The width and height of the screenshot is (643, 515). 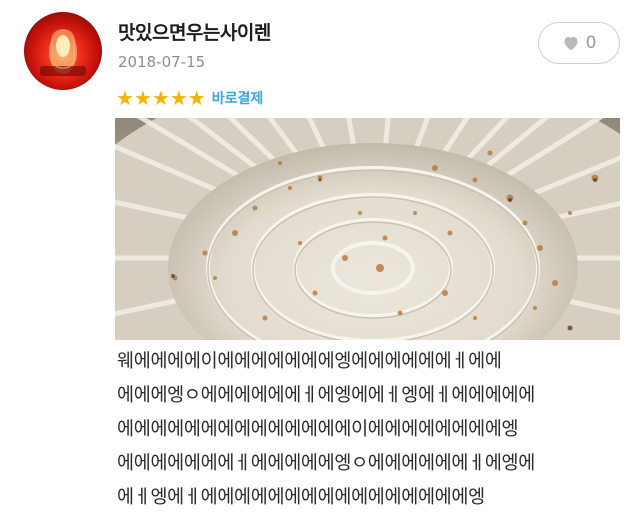 I want to click on review-date: 2018-07-15, so click(x=162, y=62).